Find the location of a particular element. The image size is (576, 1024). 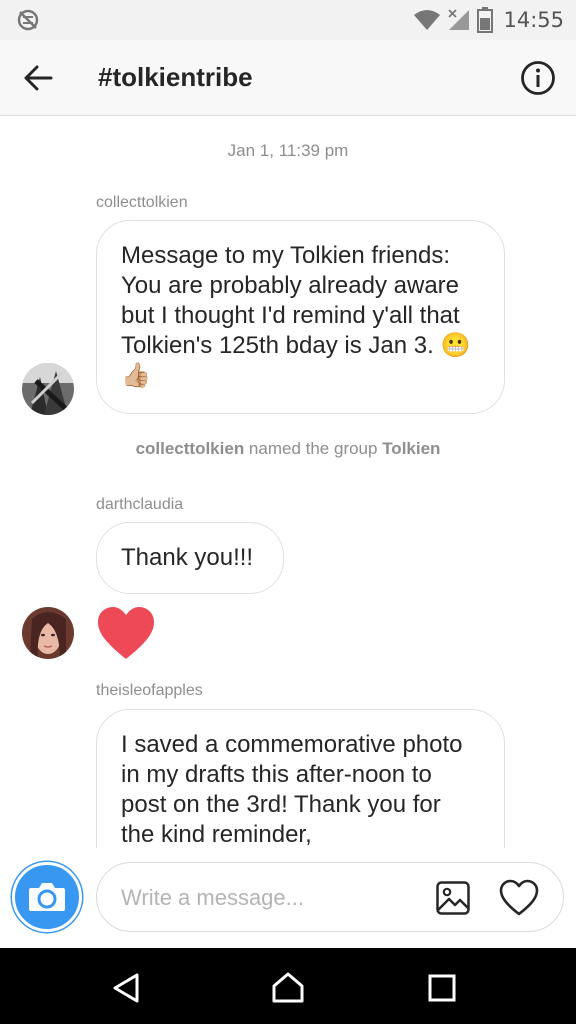

camera-icon is located at coordinates (47, 897).